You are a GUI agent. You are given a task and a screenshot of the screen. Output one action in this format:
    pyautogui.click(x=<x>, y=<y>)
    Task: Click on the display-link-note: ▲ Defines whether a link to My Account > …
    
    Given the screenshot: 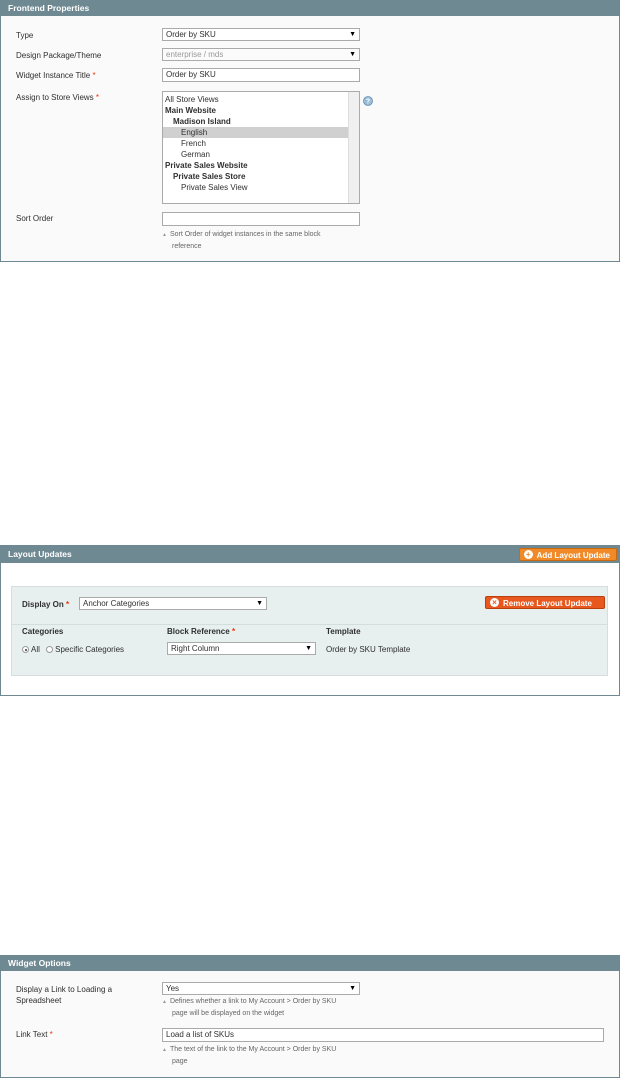 What is the action you would take?
    pyautogui.click(x=249, y=1007)
    